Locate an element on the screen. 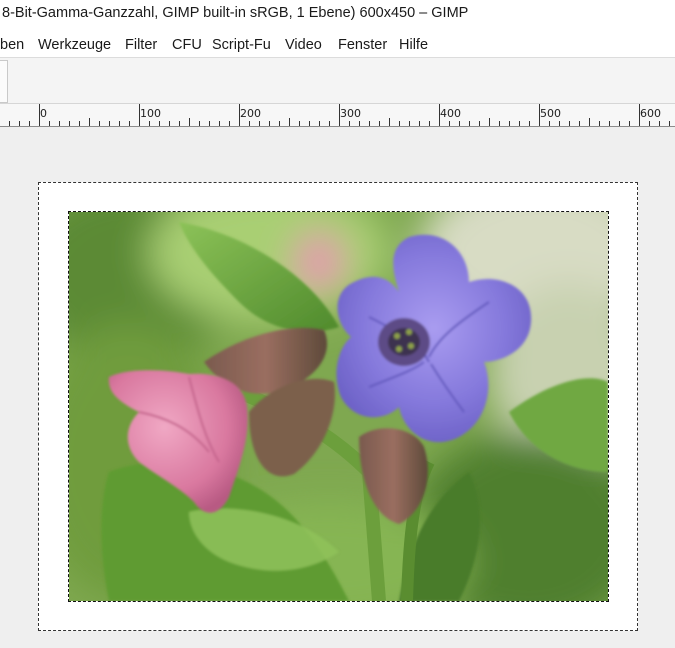 The width and height of the screenshot is (675, 648). ruler-label-200: 200 is located at coordinates (250, 113).